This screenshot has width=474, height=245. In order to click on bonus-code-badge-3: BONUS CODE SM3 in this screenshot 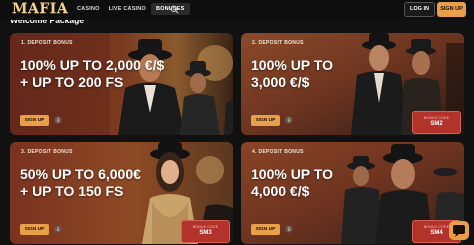, I will do `click(205, 231)`.